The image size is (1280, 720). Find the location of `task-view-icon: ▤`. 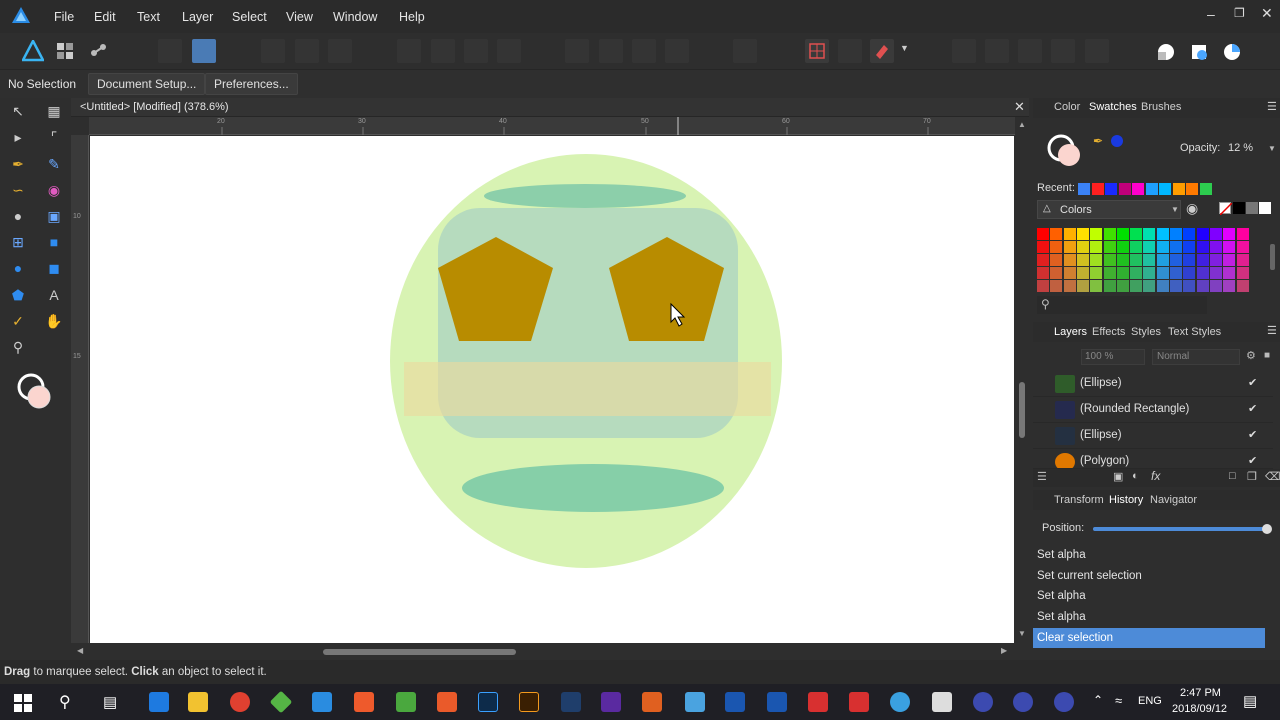

task-view-icon: ▤ is located at coordinates (110, 702).